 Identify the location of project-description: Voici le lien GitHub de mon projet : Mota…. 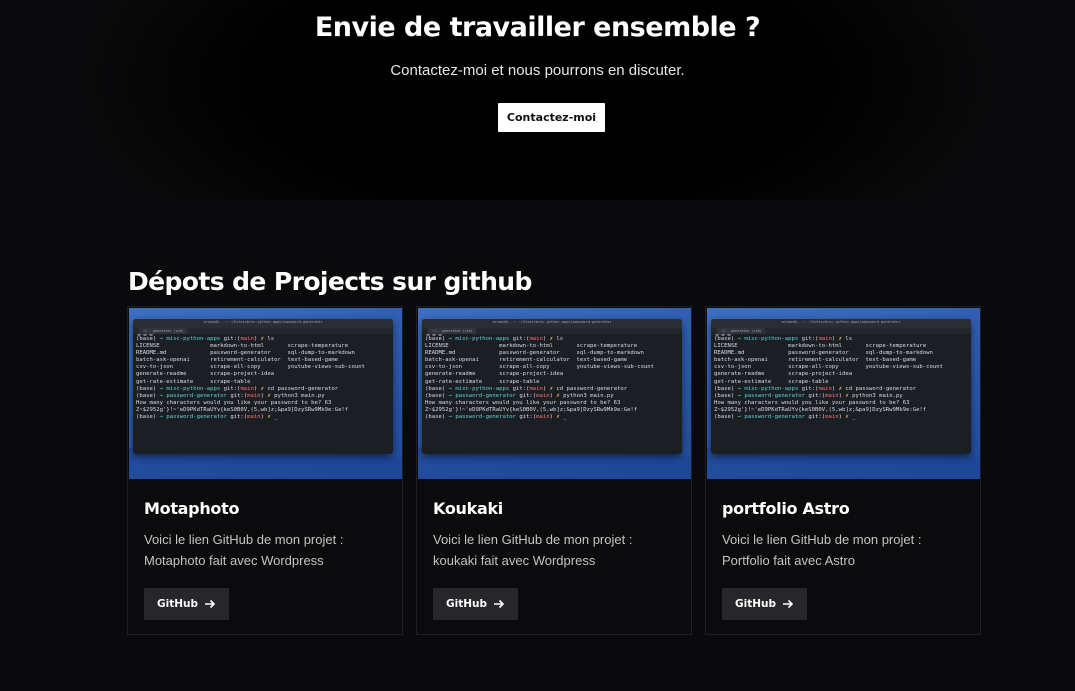
(244, 550).